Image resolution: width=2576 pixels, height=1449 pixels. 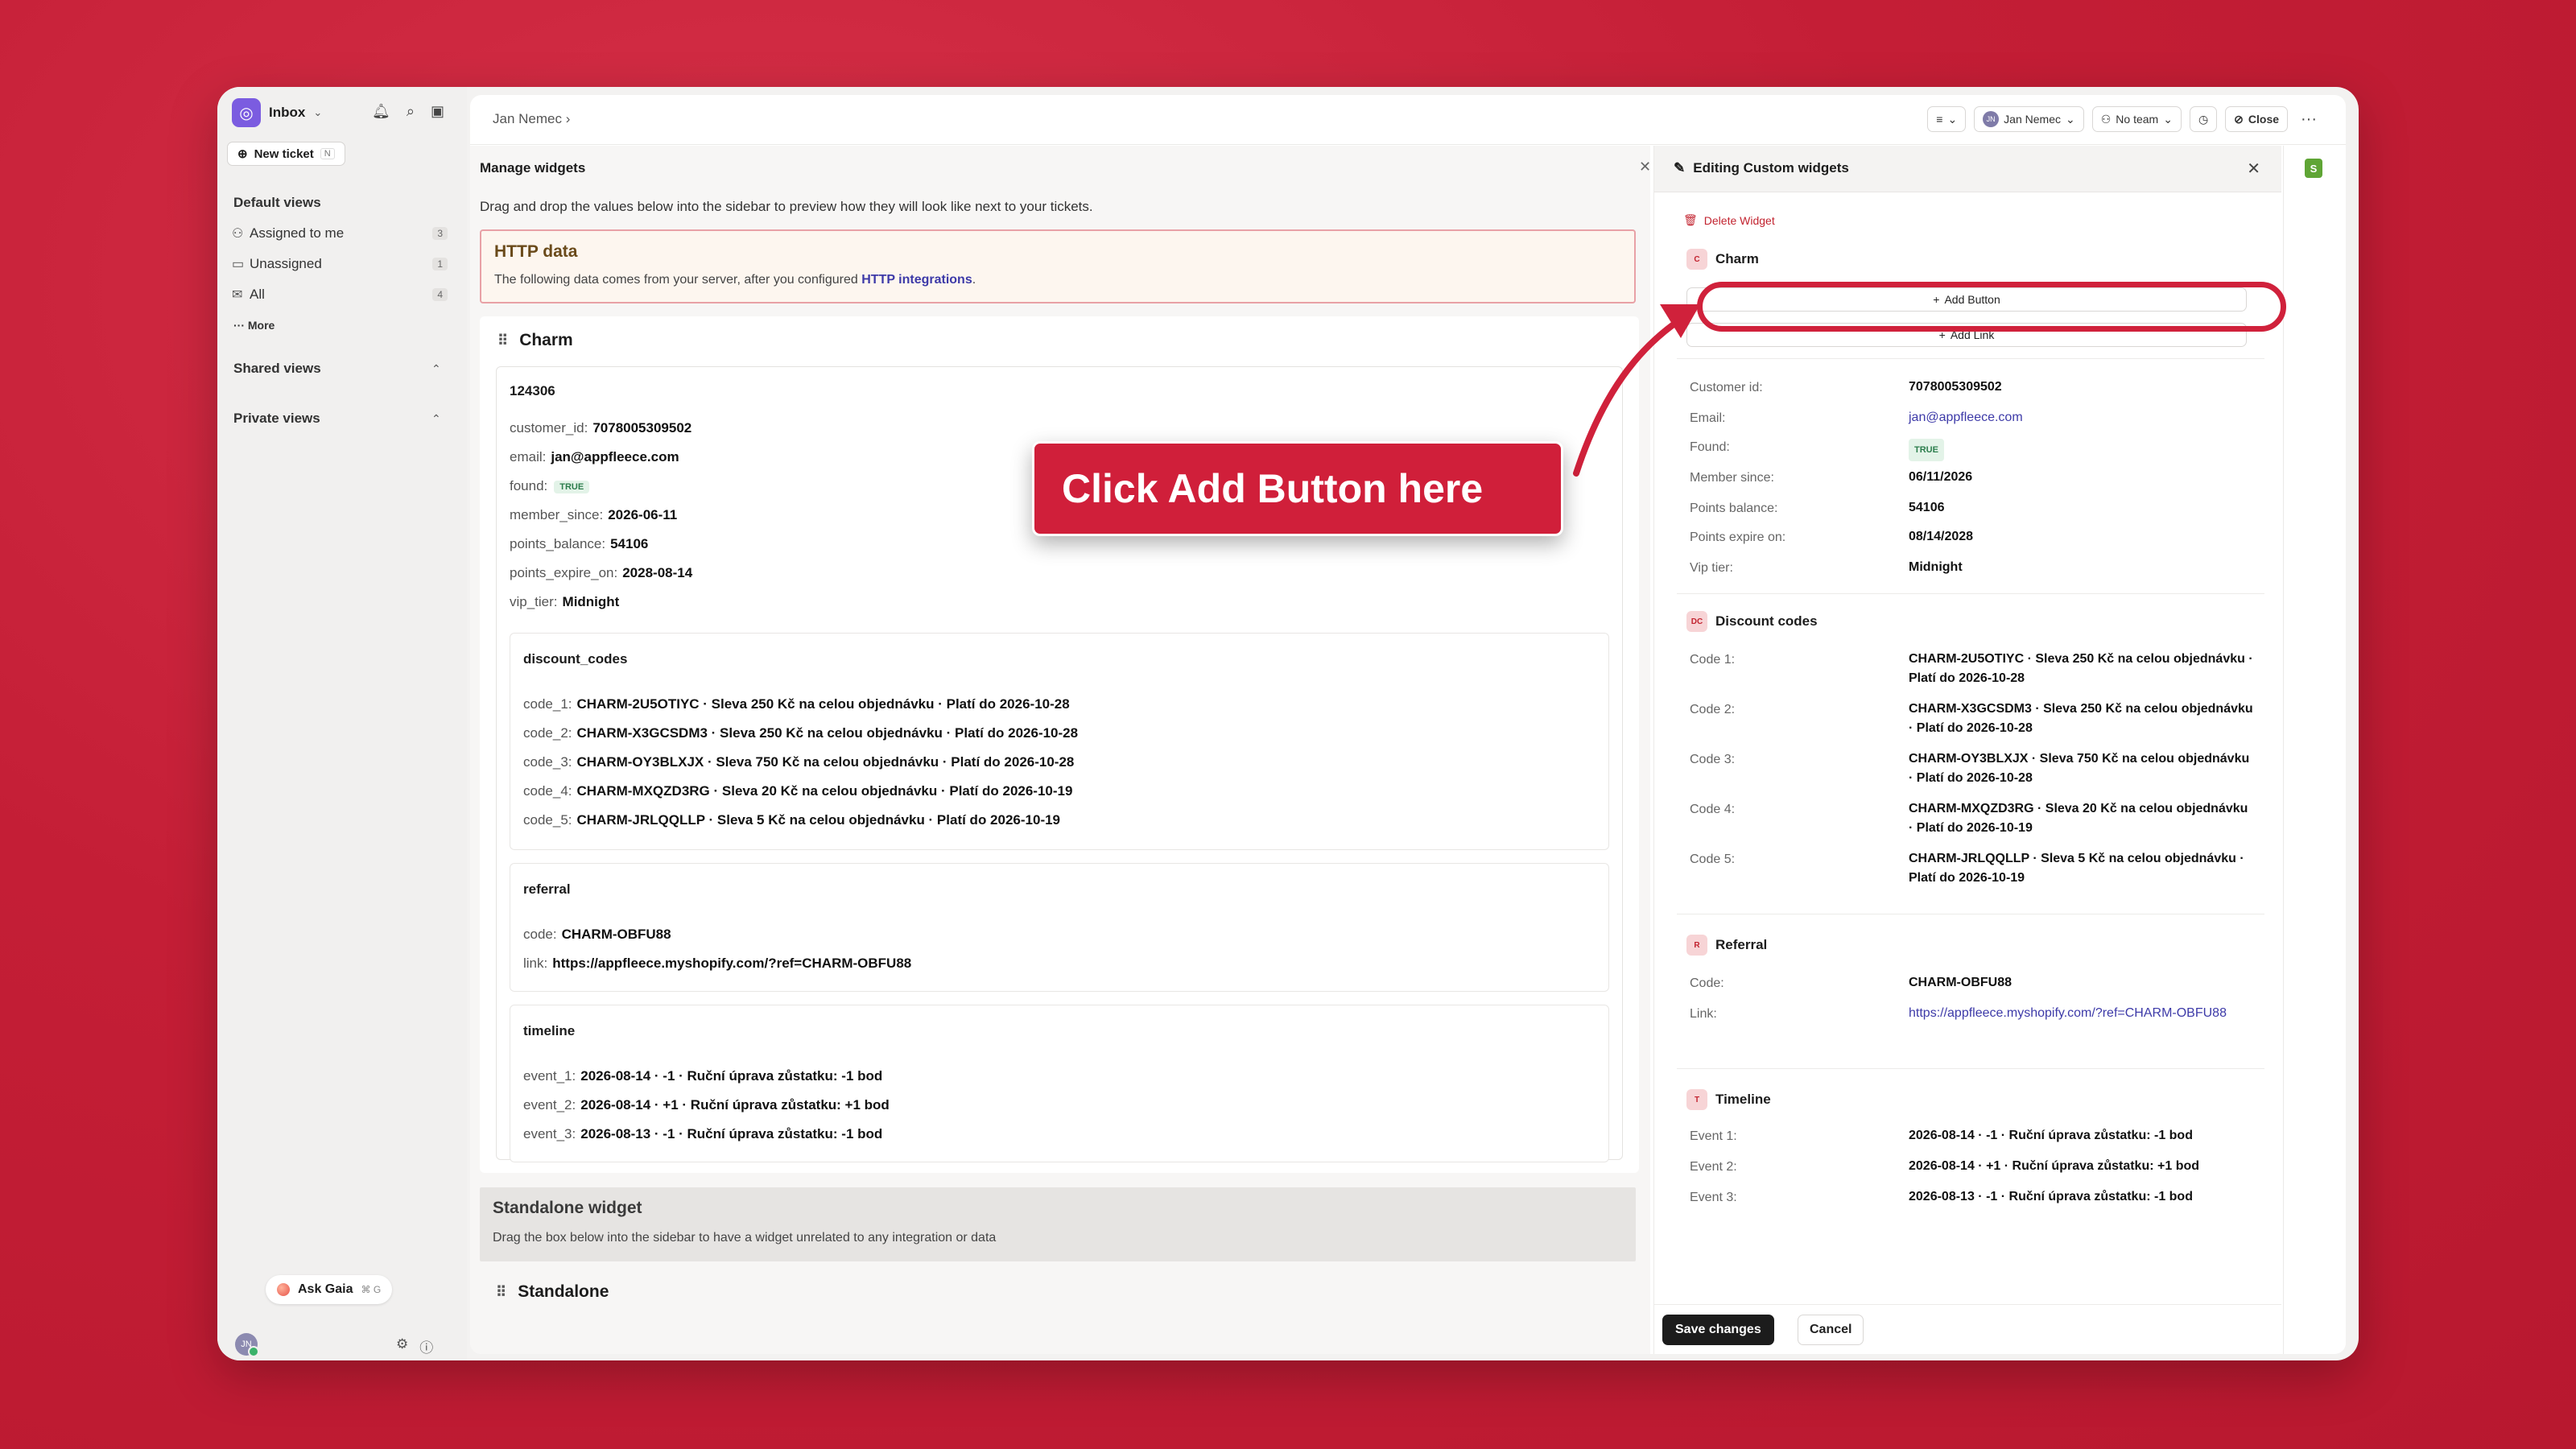 What do you see at coordinates (579, 544) in the screenshot?
I see `field-row: points_balance: 54106` at bounding box center [579, 544].